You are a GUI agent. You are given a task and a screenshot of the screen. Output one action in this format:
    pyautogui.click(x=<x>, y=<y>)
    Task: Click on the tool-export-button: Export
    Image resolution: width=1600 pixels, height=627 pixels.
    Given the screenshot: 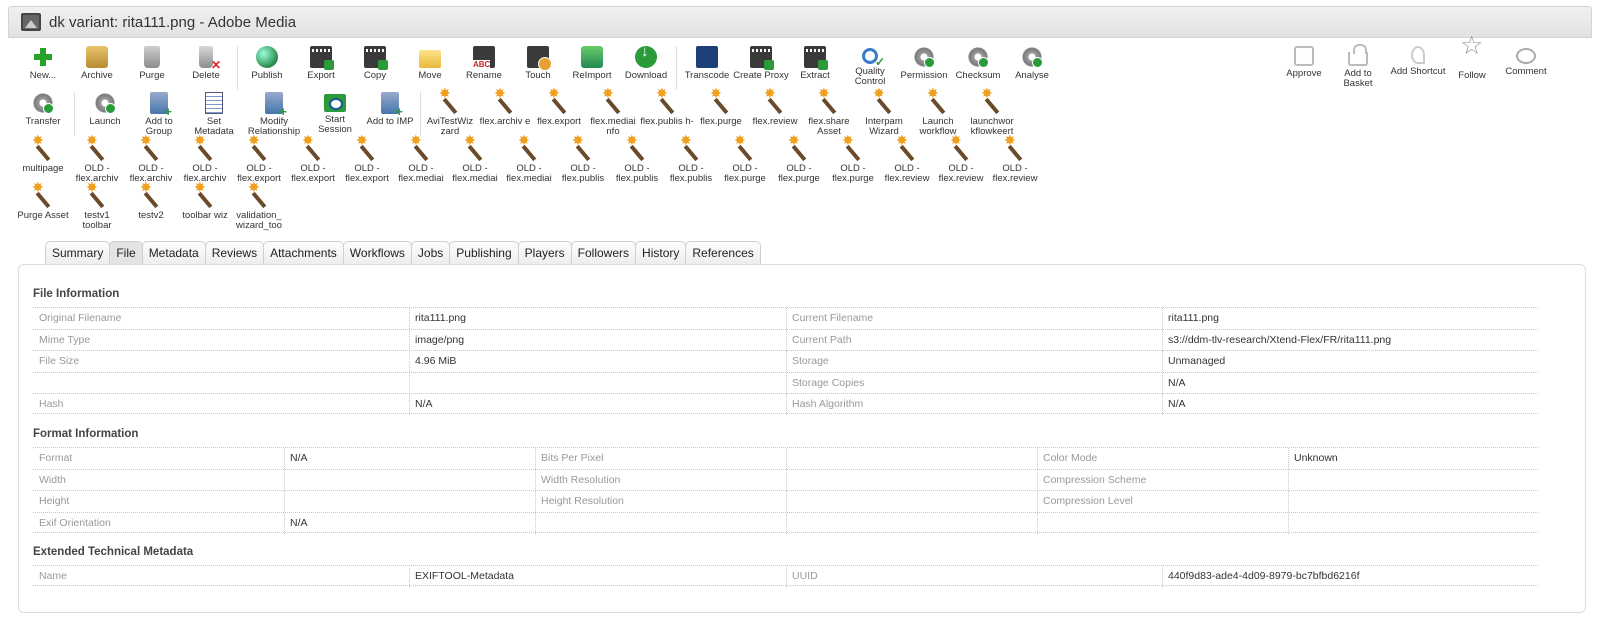 What is the action you would take?
    pyautogui.click(x=321, y=63)
    